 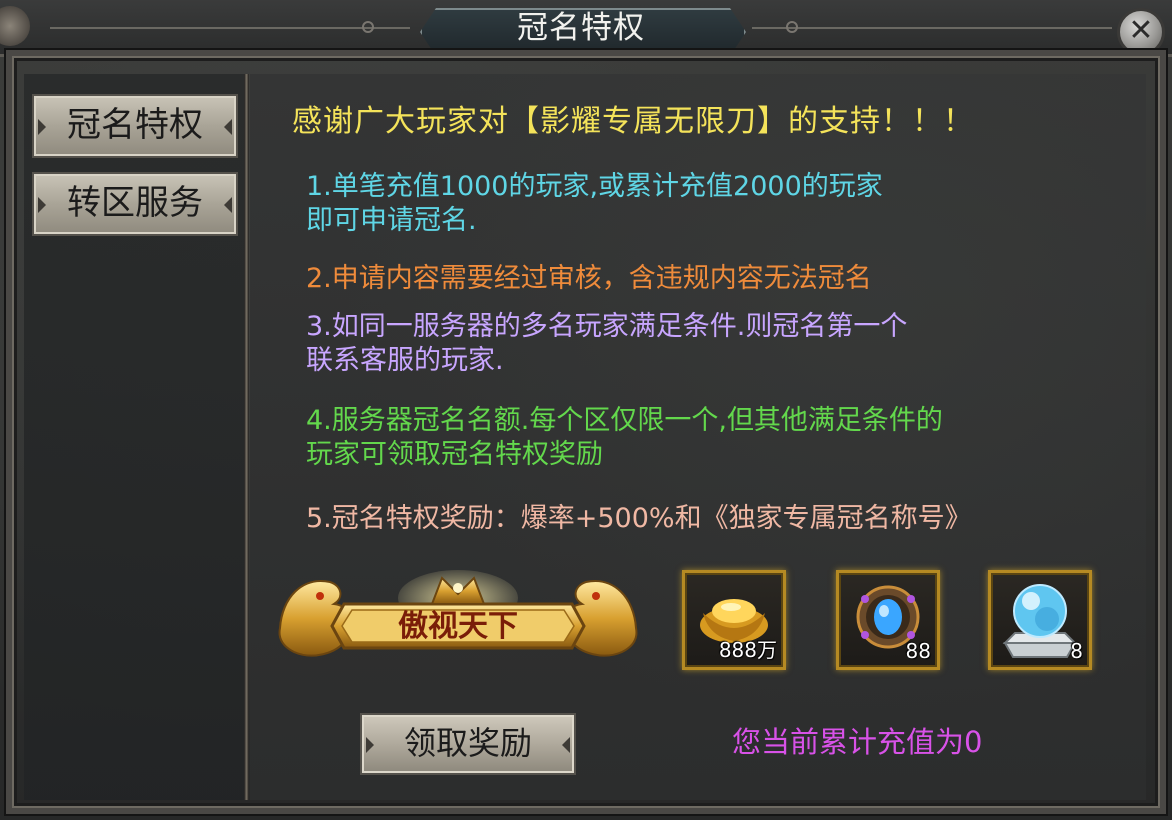 What do you see at coordinates (15, 26) in the screenshot?
I see `corner-ornament-left` at bounding box center [15, 26].